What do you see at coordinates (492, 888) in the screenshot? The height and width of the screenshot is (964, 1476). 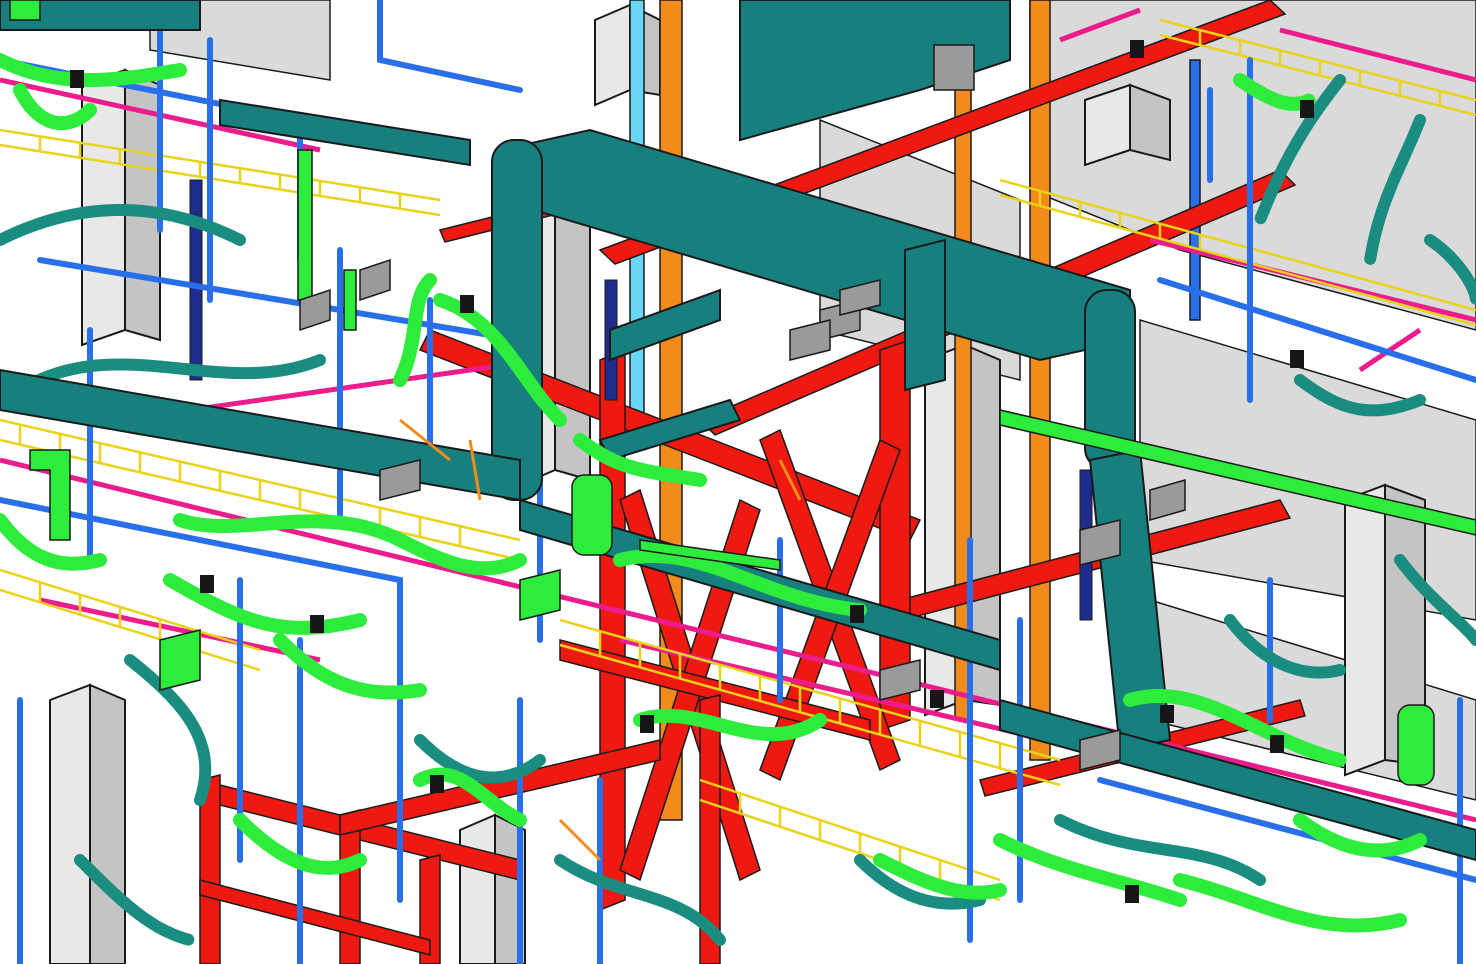 I see `column-bottom-center` at bounding box center [492, 888].